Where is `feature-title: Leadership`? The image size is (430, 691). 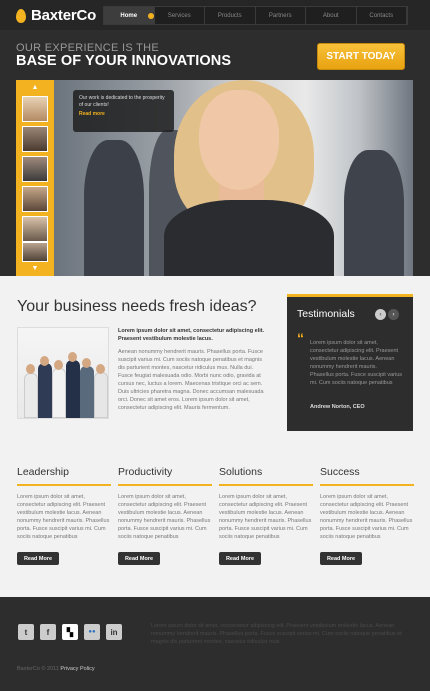 feature-title: Leadership is located at coordinates (64, 476).